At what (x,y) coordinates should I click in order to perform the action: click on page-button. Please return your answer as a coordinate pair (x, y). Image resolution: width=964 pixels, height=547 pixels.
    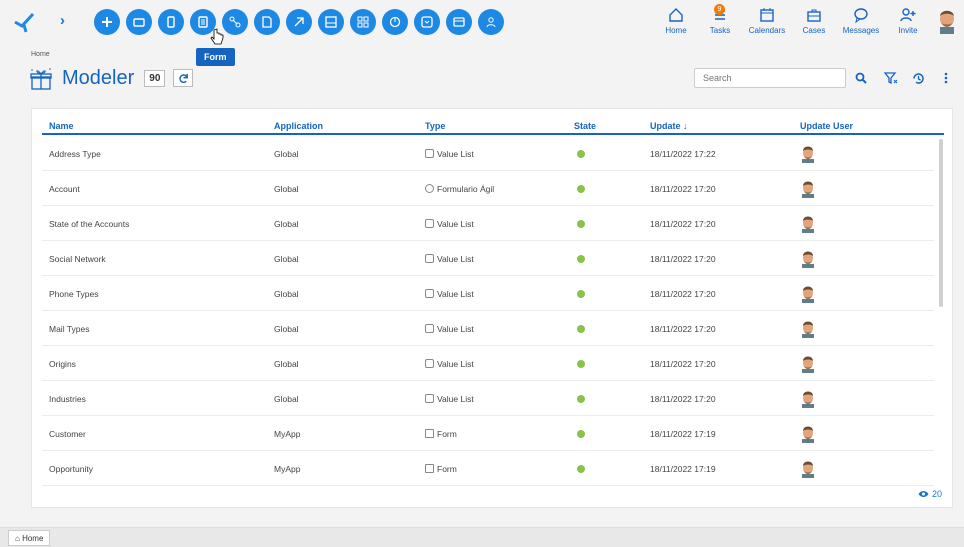
    Looking at the image, I should click on (331, 22).